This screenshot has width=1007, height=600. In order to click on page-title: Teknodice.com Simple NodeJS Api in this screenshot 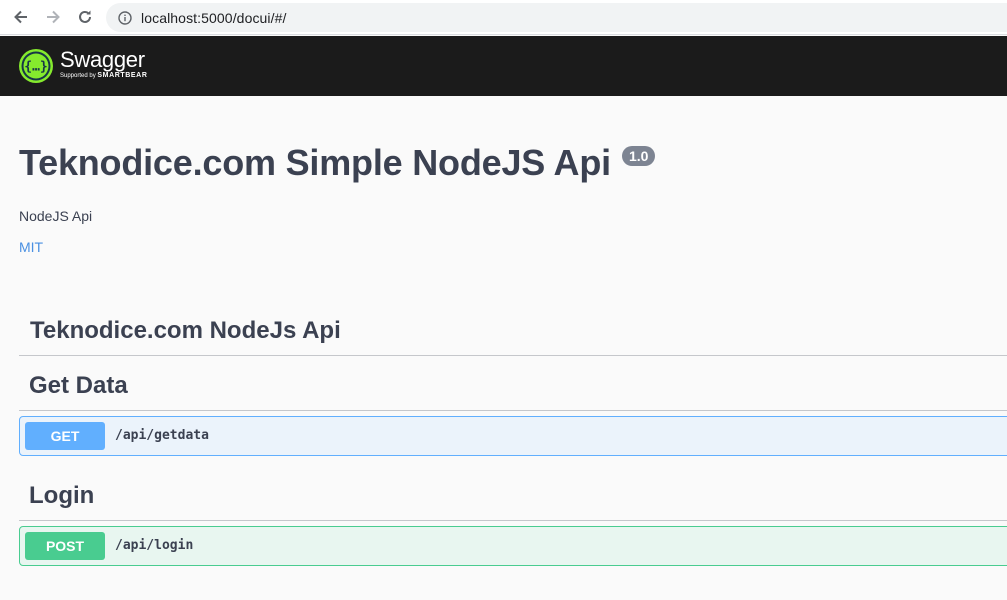, I will do `click(315, 162)`.